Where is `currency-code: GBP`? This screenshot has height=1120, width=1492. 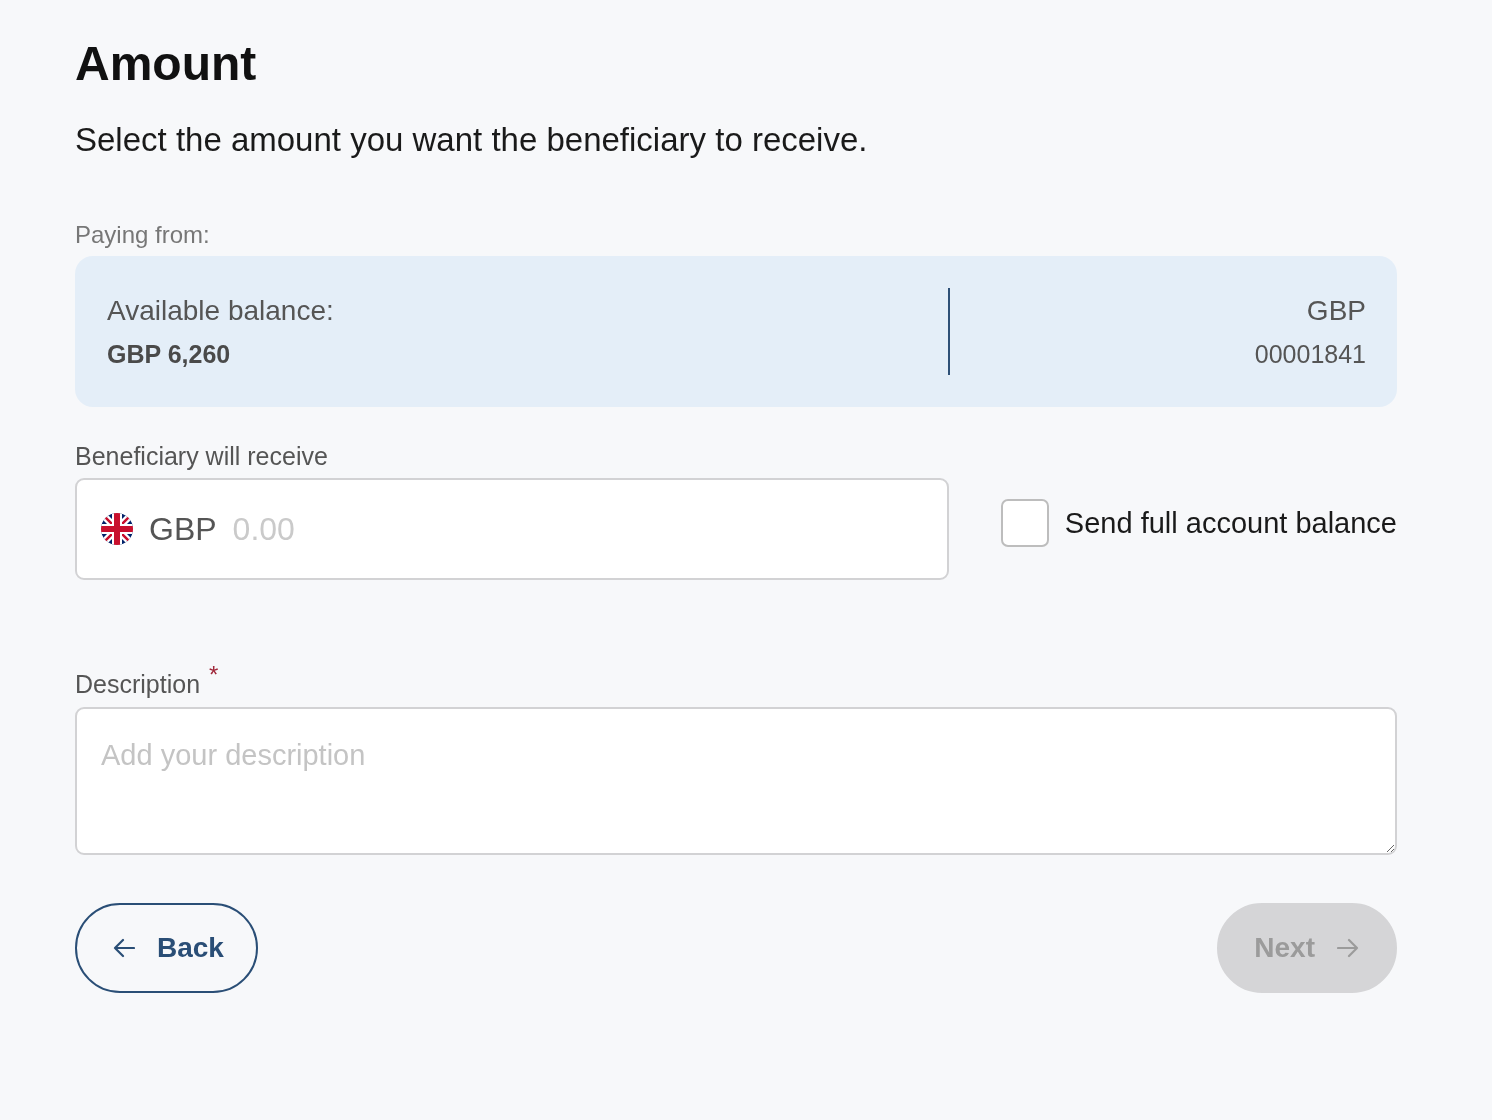 currency-code: GBP is located at coordinates (183, 529).